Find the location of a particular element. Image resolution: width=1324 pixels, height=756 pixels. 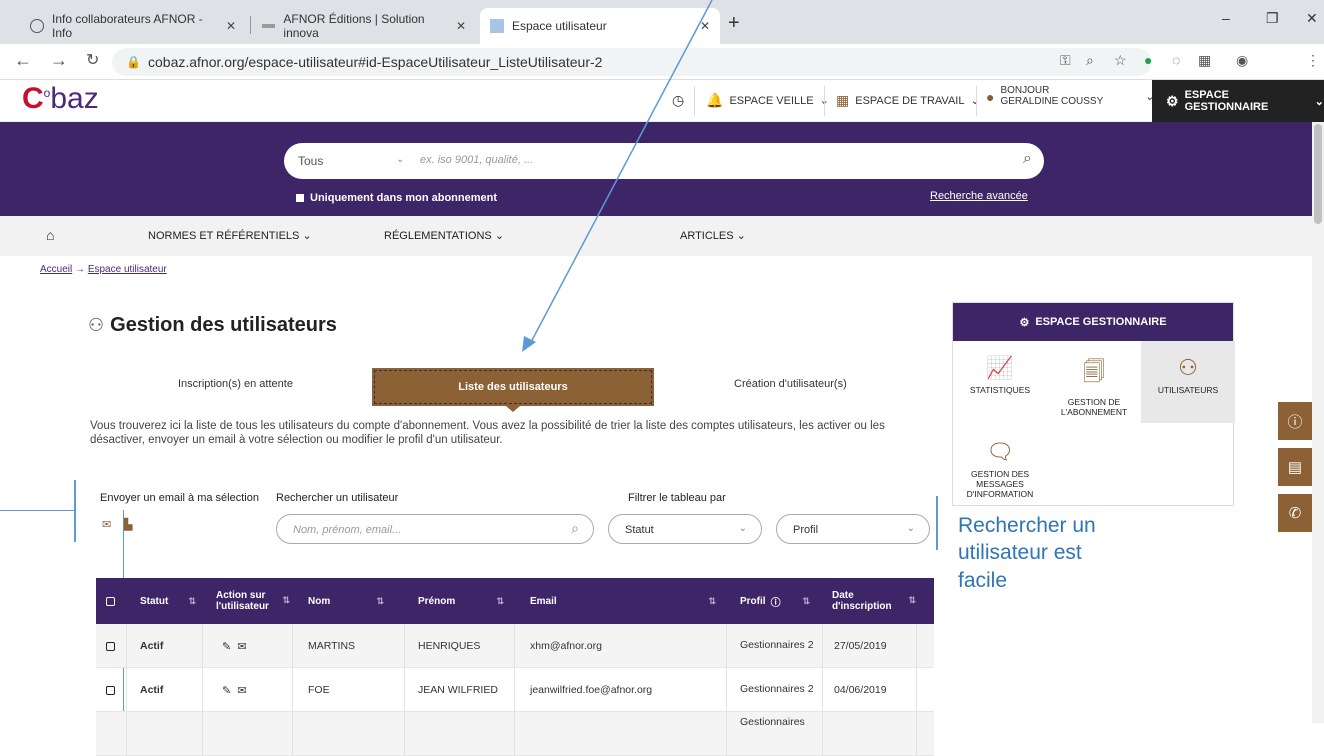

tab-pending: Inscription(s) en attente is located at coordinates (235, 384).